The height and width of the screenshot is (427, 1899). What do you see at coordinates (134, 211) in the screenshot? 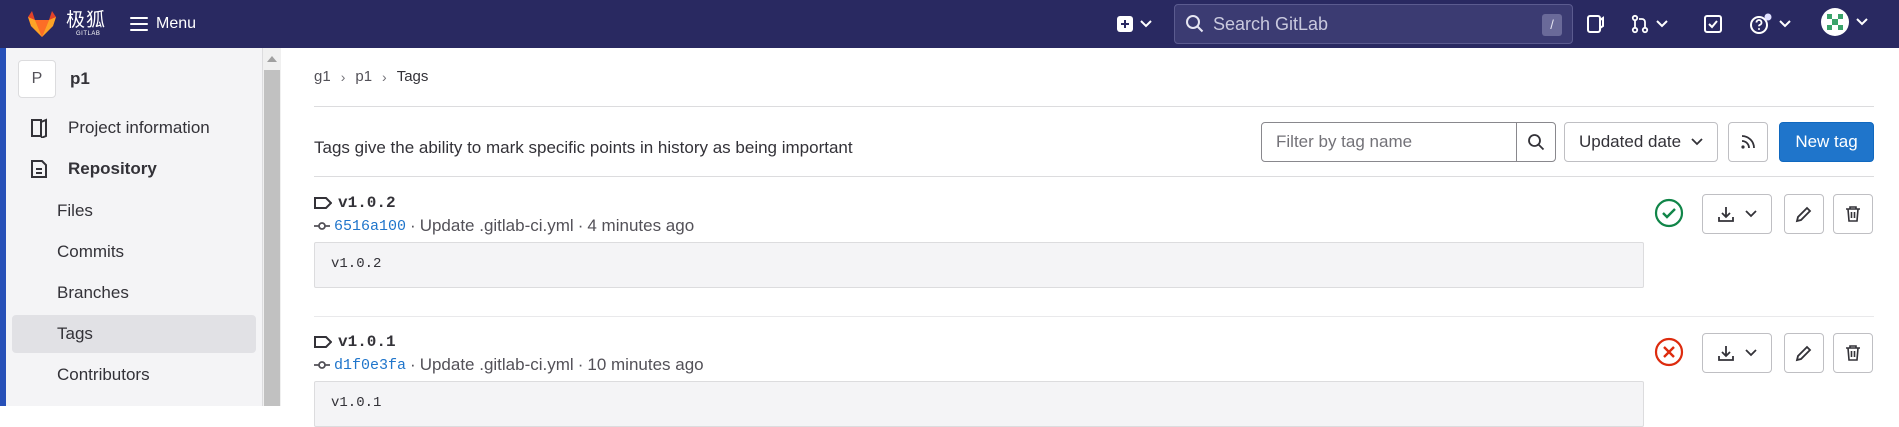
I see `sidebar-subitem-files: Files` at bounding box center [134, 211].